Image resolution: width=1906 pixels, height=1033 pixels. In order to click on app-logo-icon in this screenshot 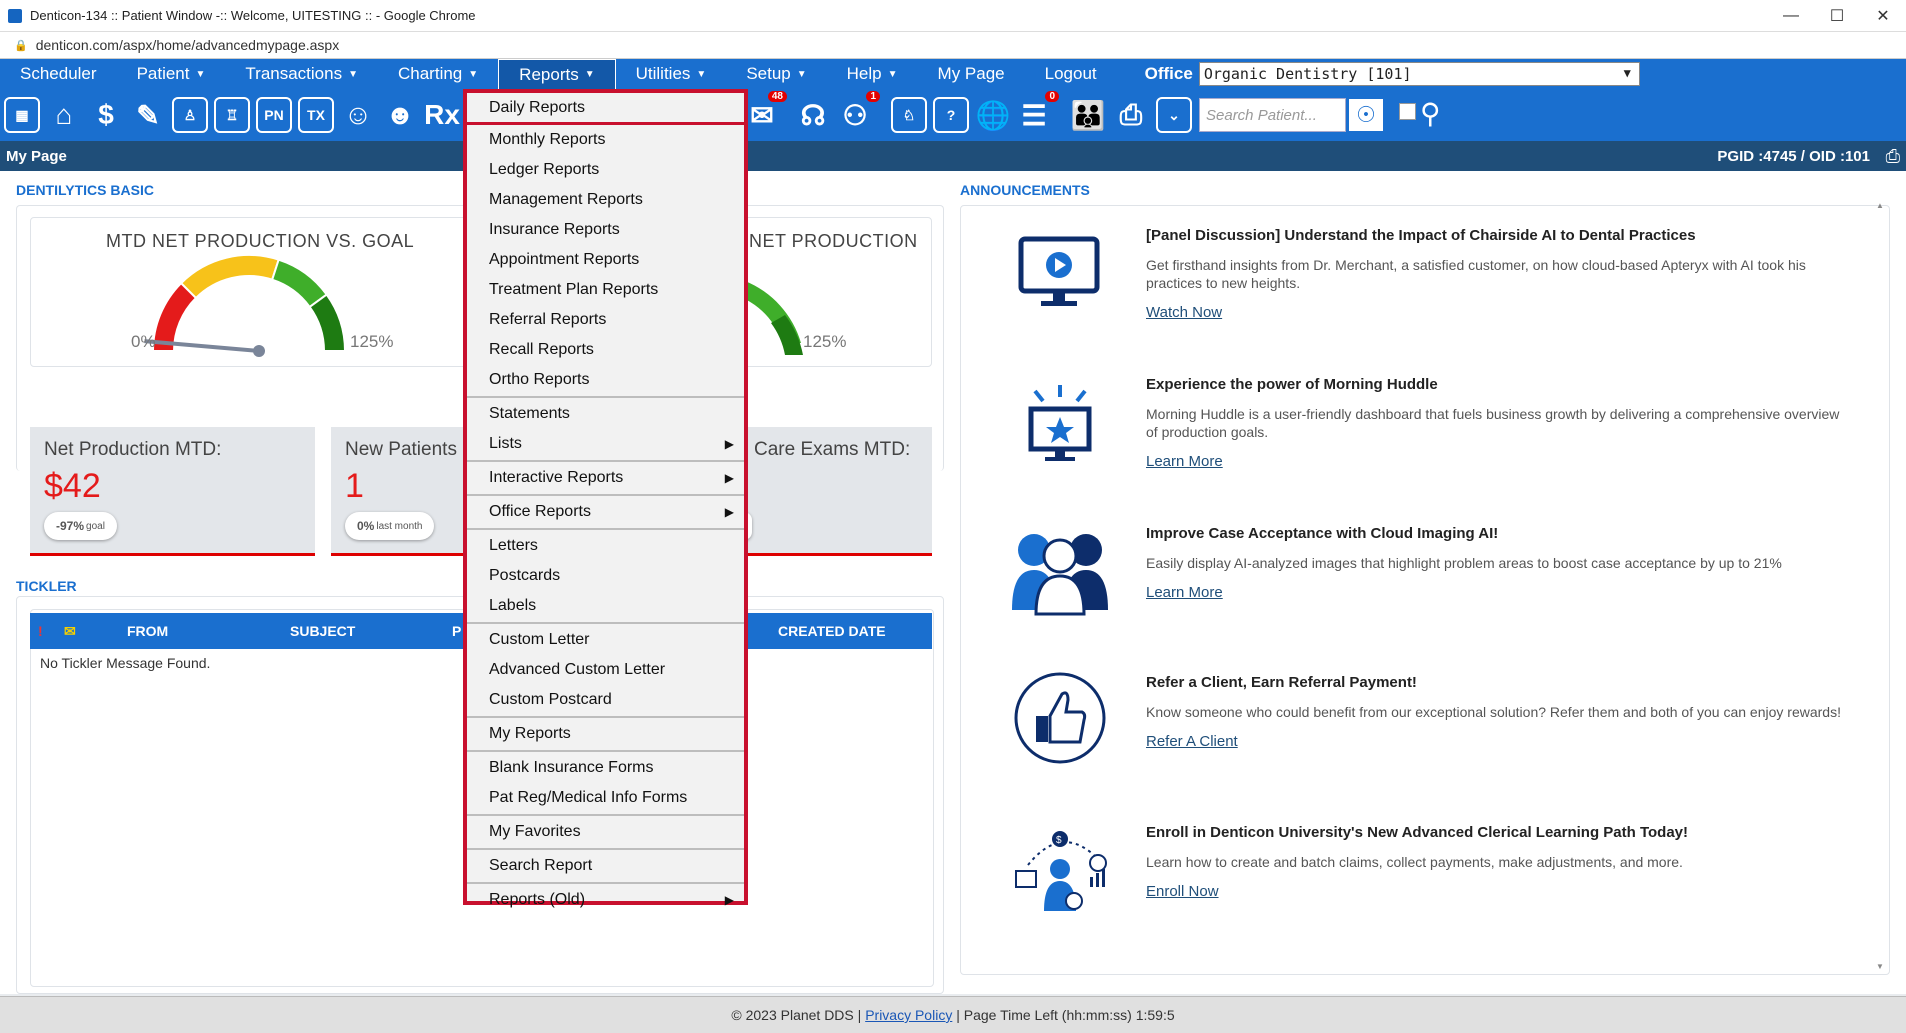, I will do `click(15, 15)`.